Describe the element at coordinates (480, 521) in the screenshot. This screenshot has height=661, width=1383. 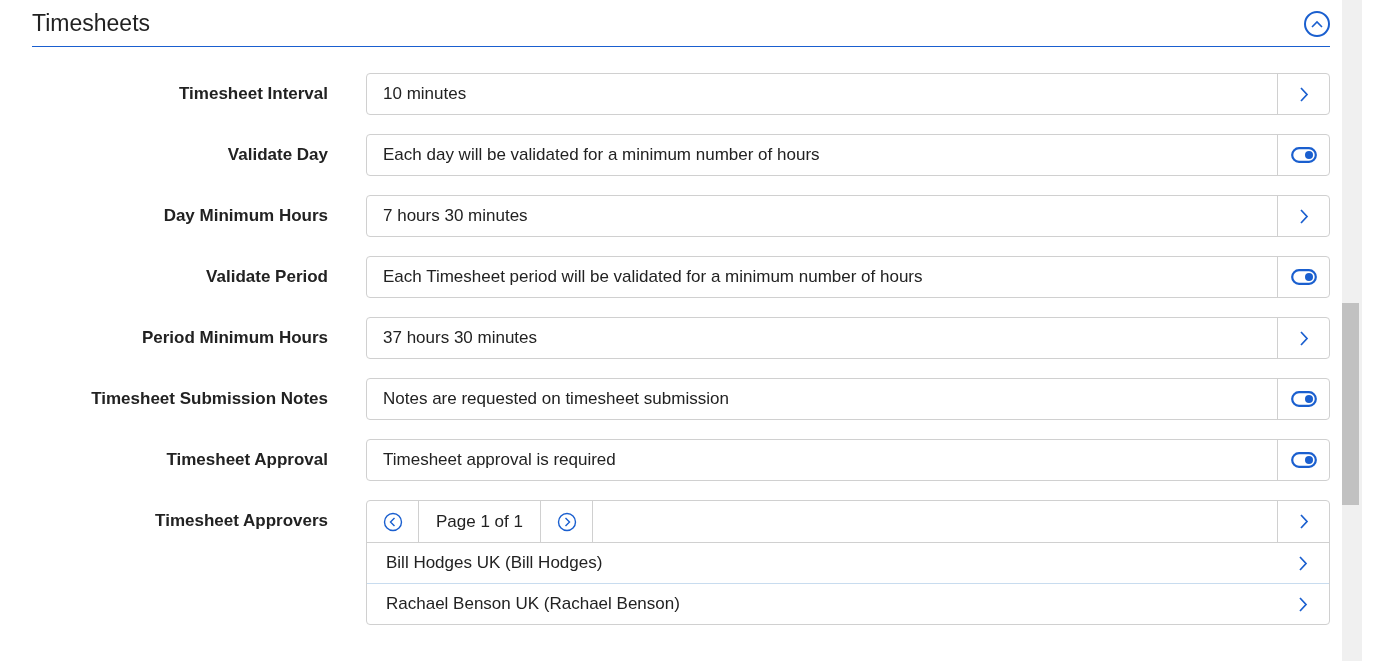
I see `page-indicator: Page 1 of 1` at that location.